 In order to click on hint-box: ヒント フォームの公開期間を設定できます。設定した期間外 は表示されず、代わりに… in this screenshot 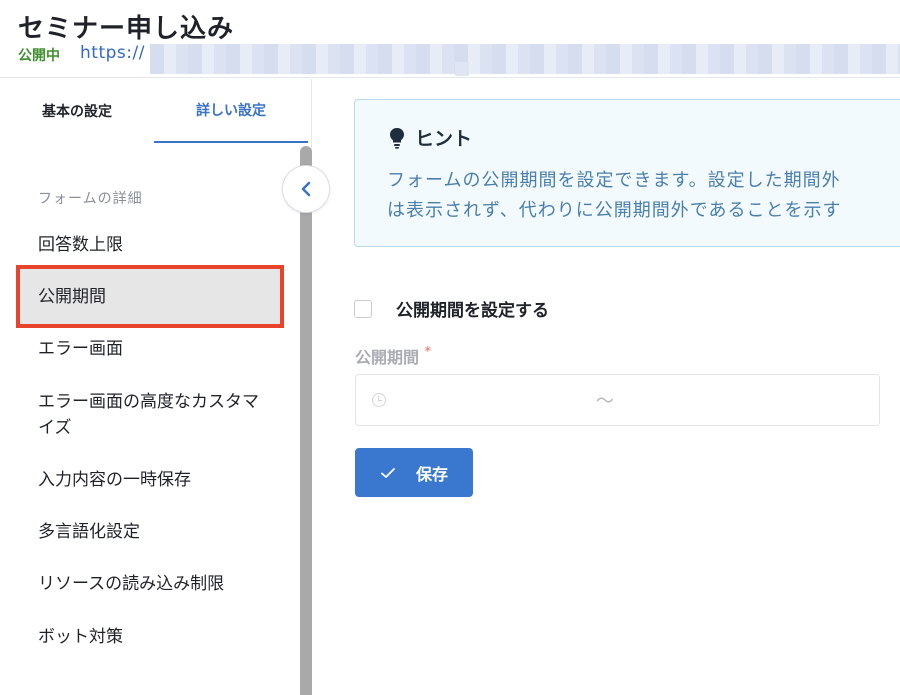, I will do `click(627, 173)`.